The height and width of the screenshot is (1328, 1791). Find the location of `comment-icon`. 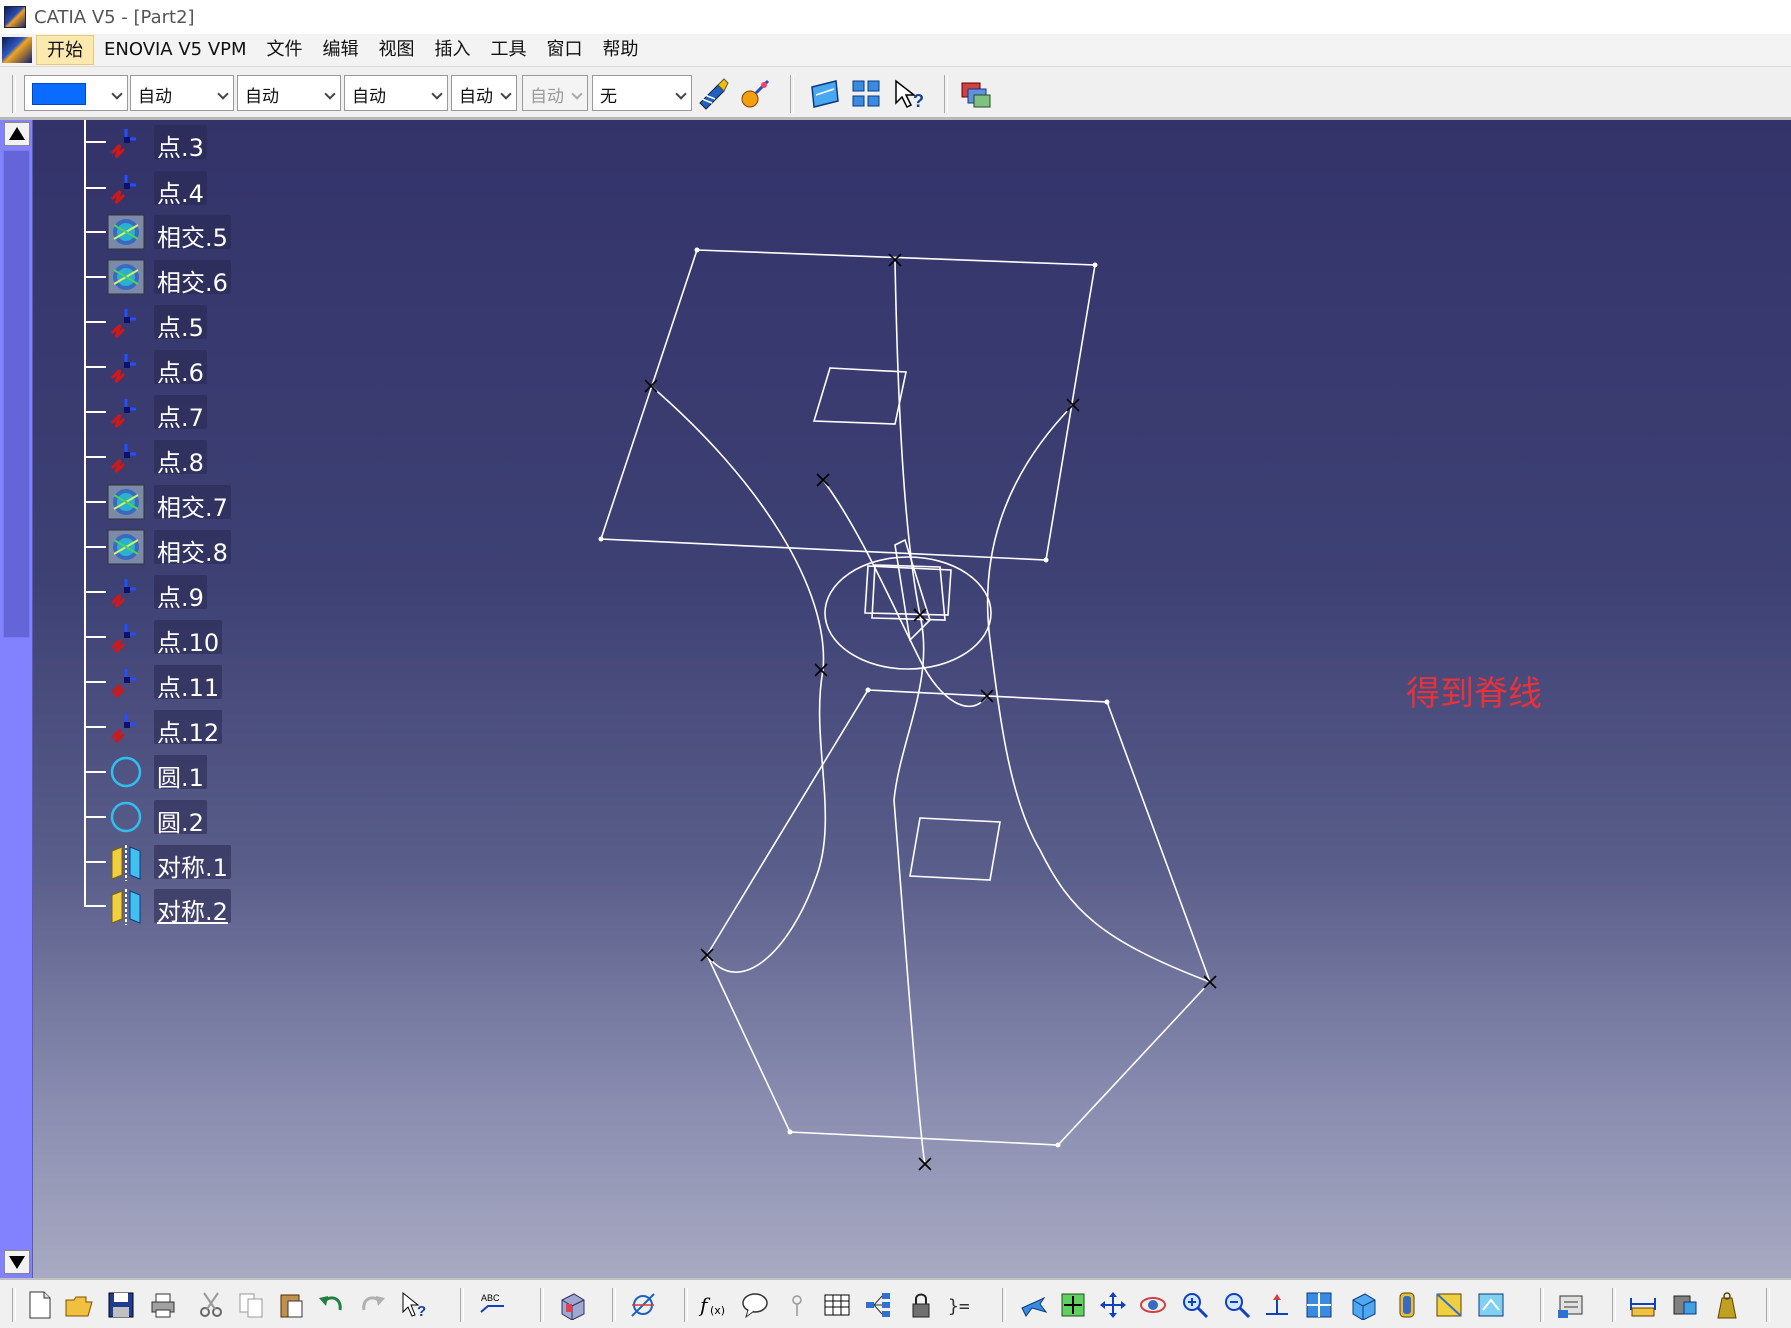

comment-icon is located at coordinates (755, 1305).